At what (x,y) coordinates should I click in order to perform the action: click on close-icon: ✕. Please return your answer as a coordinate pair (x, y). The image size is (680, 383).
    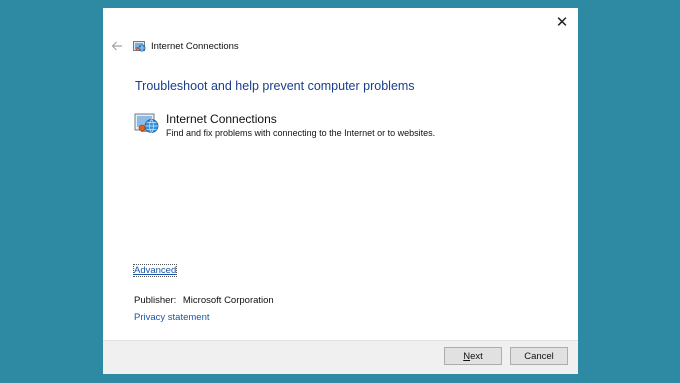
    Looking at the image, I should click on (562, 22).